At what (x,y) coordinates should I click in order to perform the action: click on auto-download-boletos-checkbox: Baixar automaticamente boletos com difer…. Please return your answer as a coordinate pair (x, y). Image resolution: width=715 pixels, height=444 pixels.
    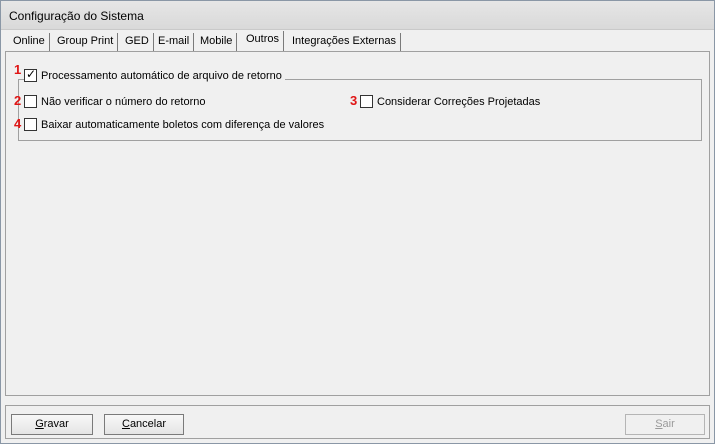
    Looking at the image, I should click on (174, 124).